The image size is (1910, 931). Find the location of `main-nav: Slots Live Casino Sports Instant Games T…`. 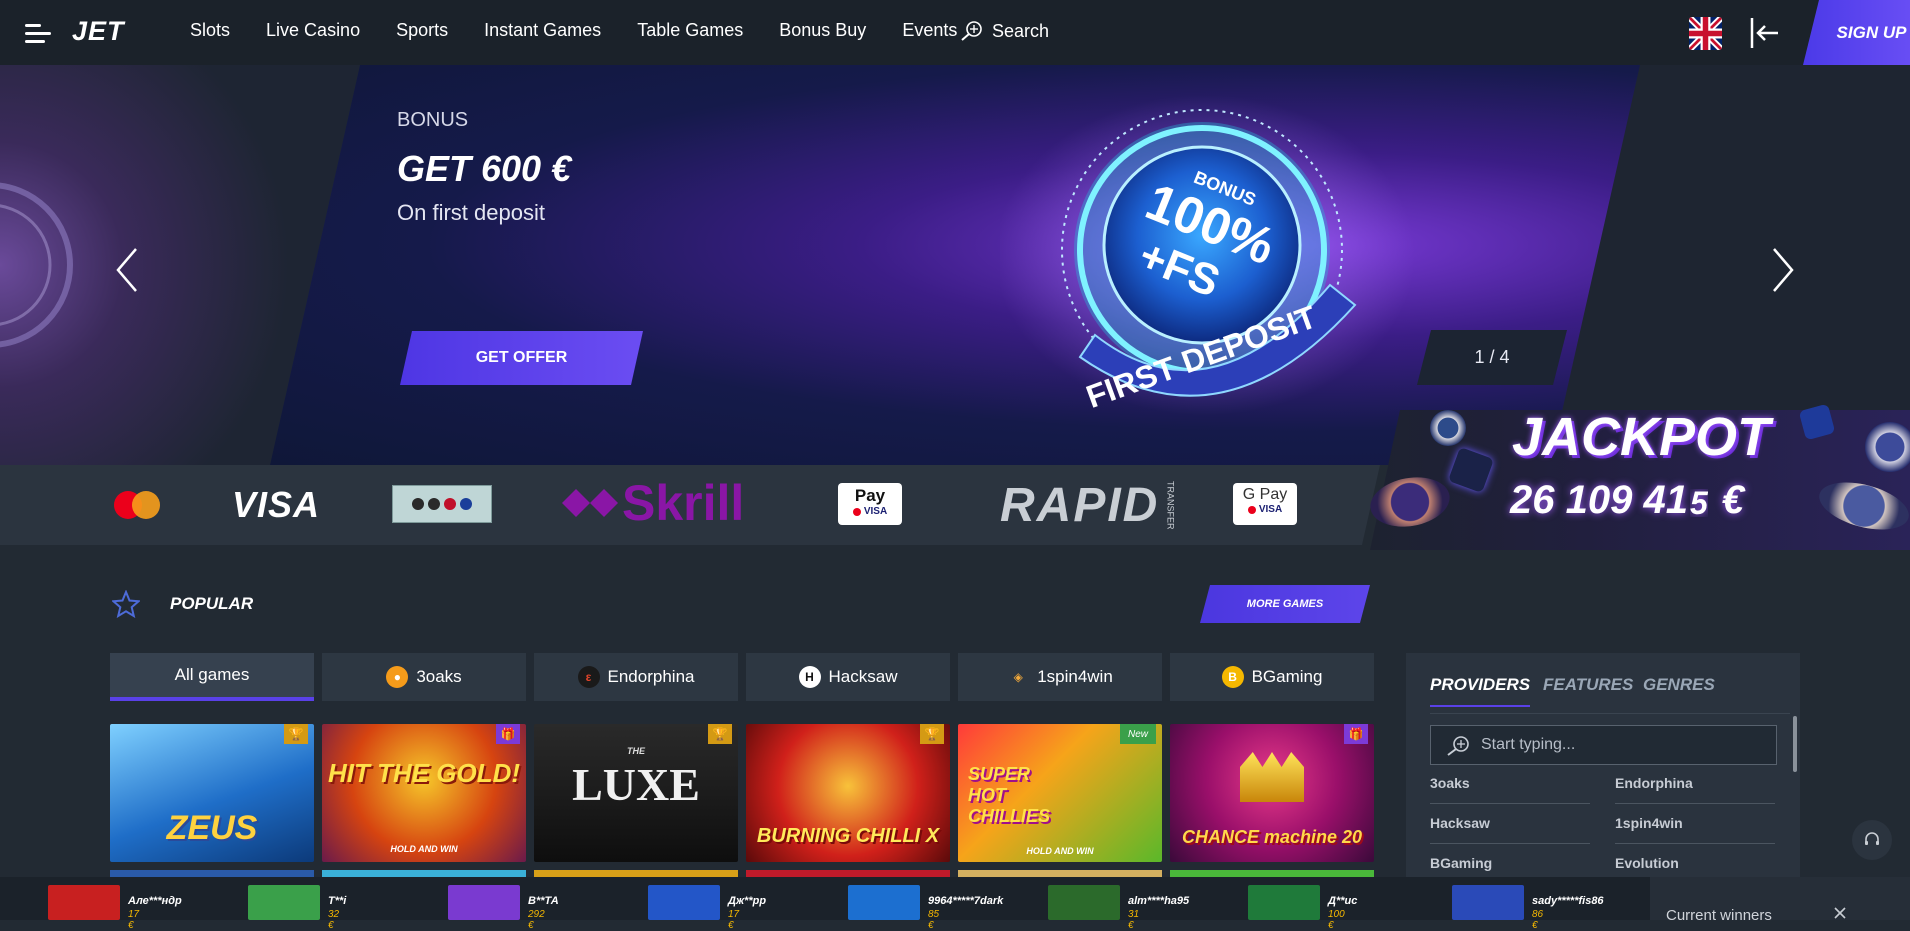

main-nav: Slots Live Casino Sports Instant Games T… is located at coordinates (591, 30).